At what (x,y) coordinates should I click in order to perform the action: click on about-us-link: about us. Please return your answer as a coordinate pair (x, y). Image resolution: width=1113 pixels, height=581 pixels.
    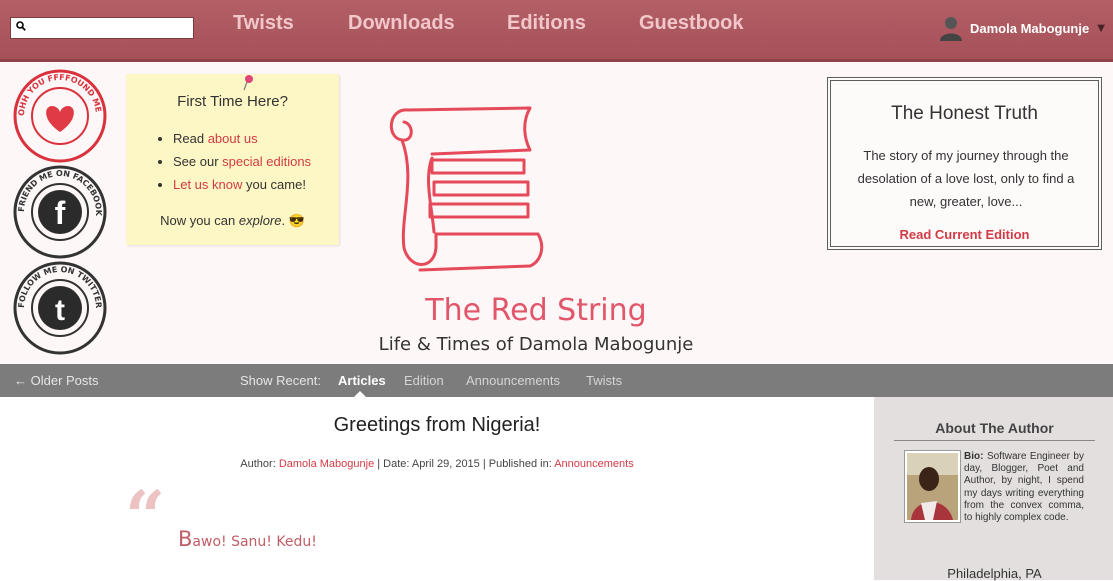
    Looking at the image, I should click on (233, 138).